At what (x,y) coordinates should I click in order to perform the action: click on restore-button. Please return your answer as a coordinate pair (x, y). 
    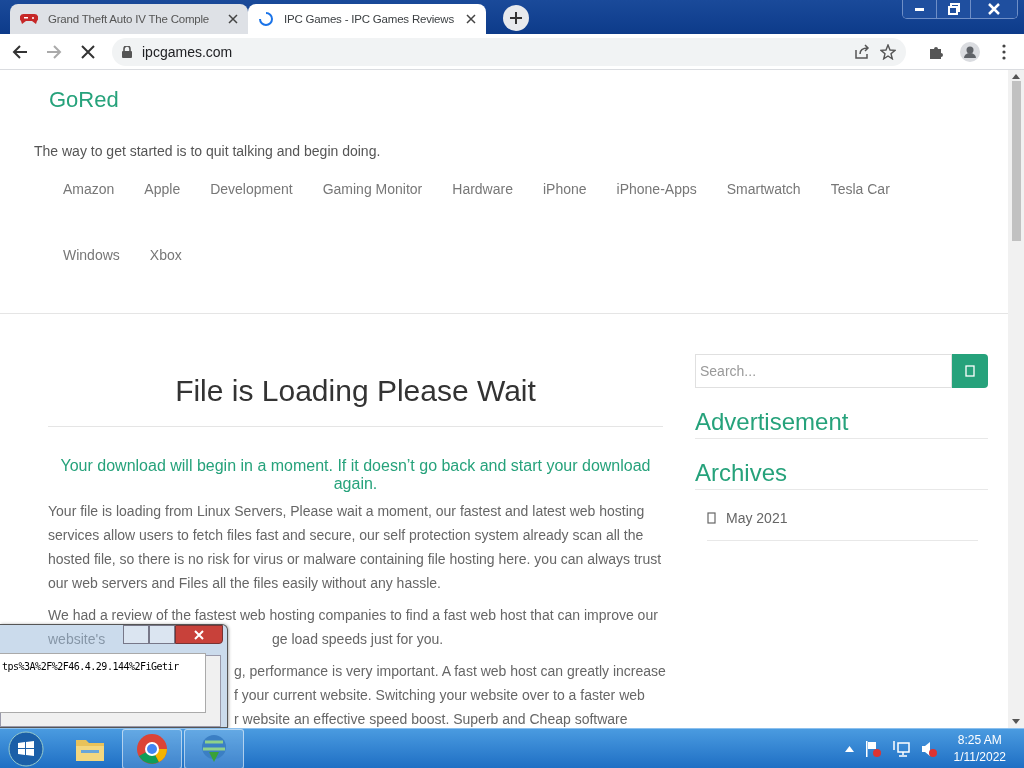
    Looking at the image, I should click on (954, 9).